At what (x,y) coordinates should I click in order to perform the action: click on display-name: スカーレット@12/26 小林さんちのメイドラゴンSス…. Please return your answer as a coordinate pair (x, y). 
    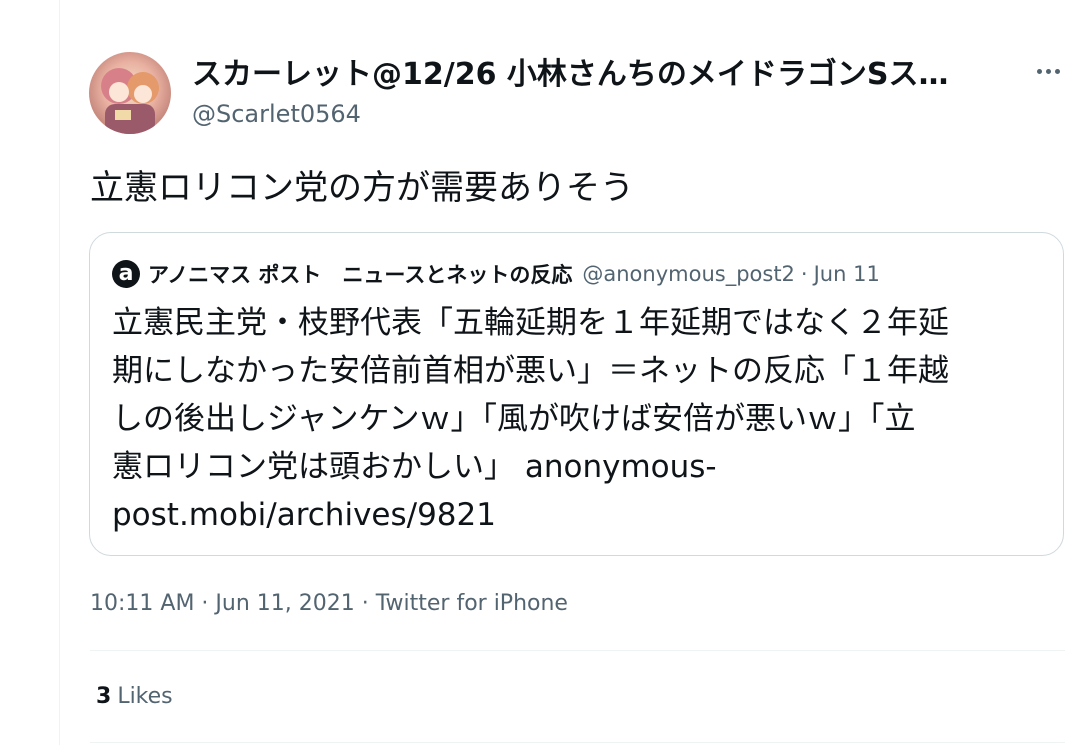
    Looking at the image, I should click on (592, 75).